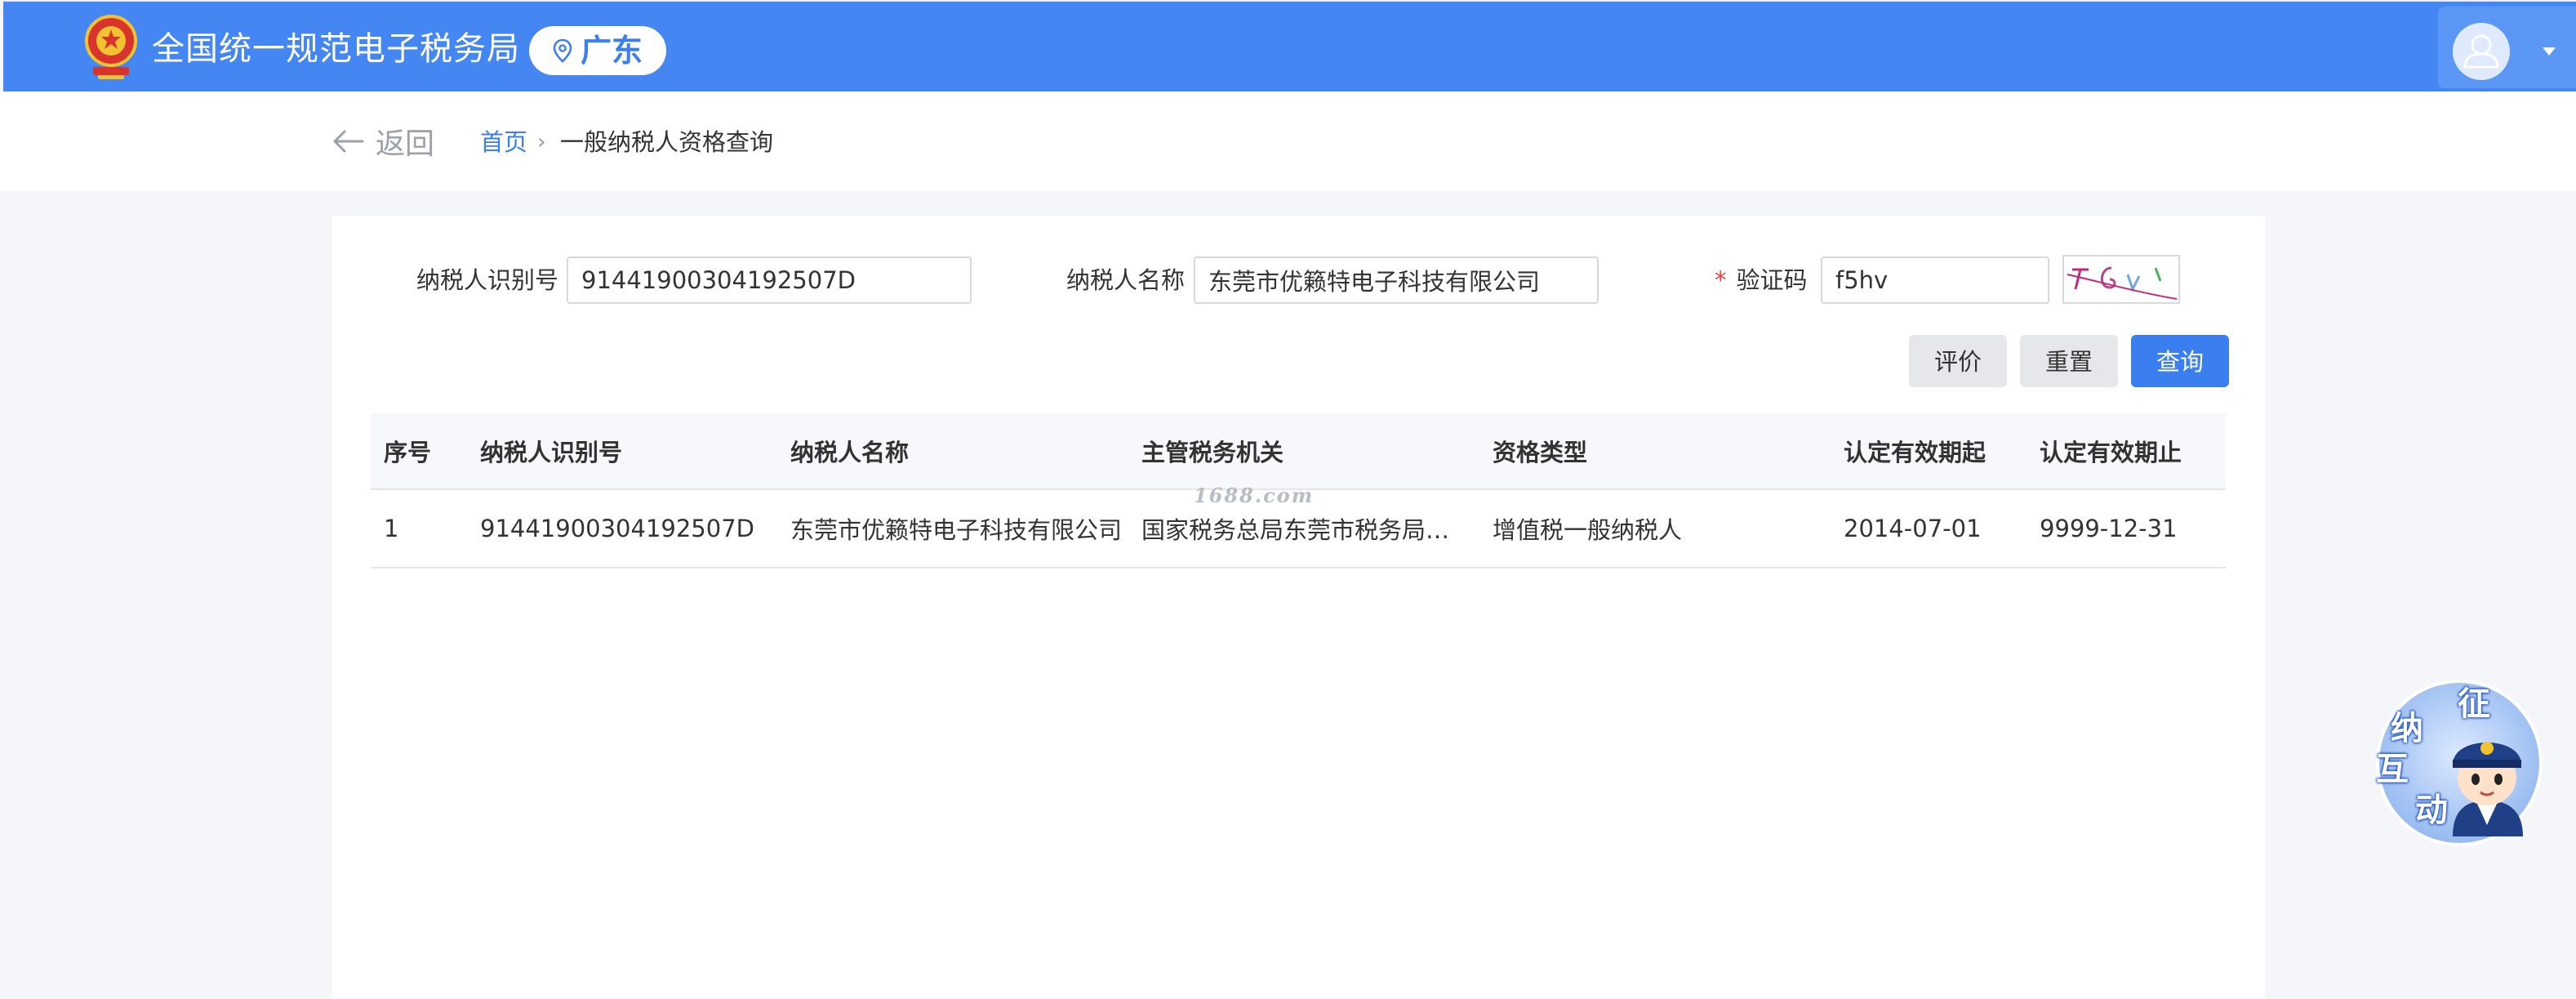 The image size is (2576, 999). I want to click on user-avatar-icon, so click(2481, 51).